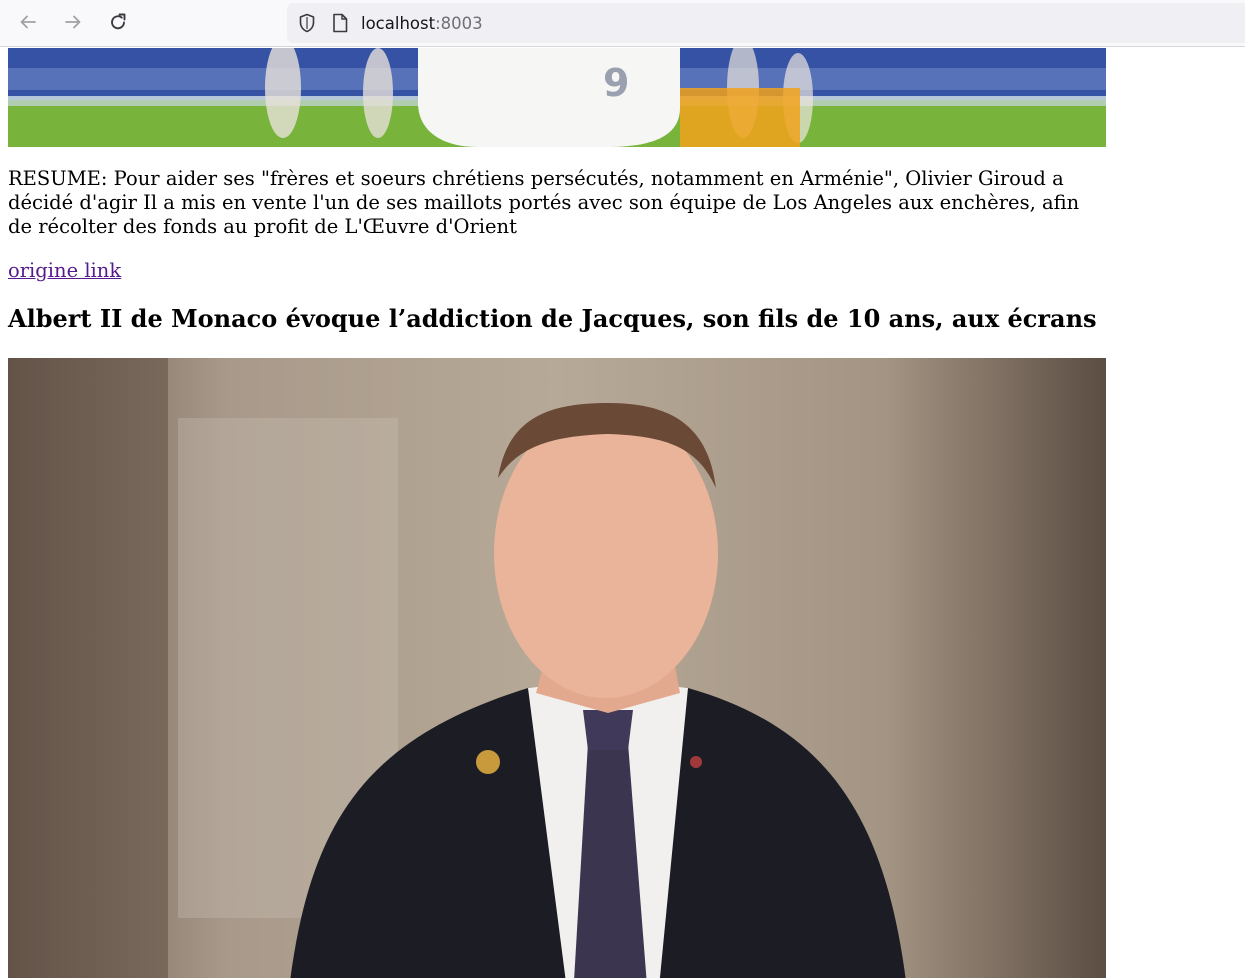  What do you see at coordinates (766, 23) in the screenshot?
I see `address-bar: localhost:8003` at bounding box center [766, 23].